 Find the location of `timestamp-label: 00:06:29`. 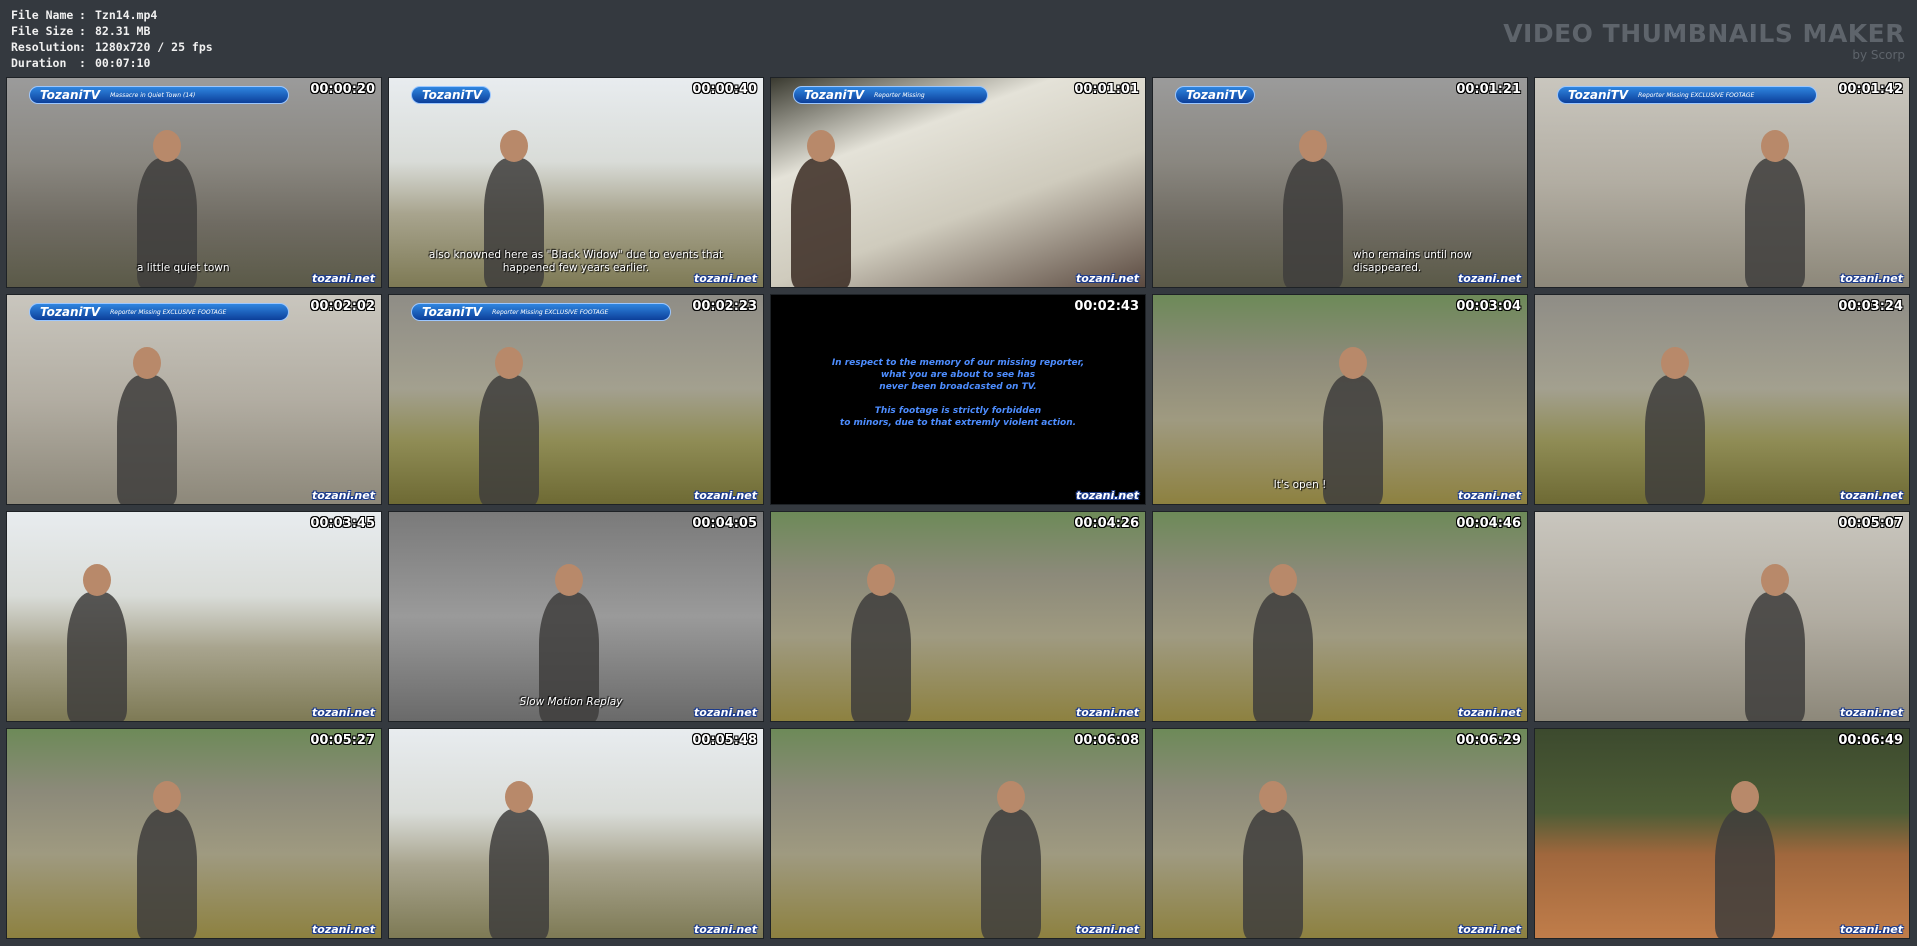

timestamp-label: 00:06:29 is located at coordinates (1488, 740).